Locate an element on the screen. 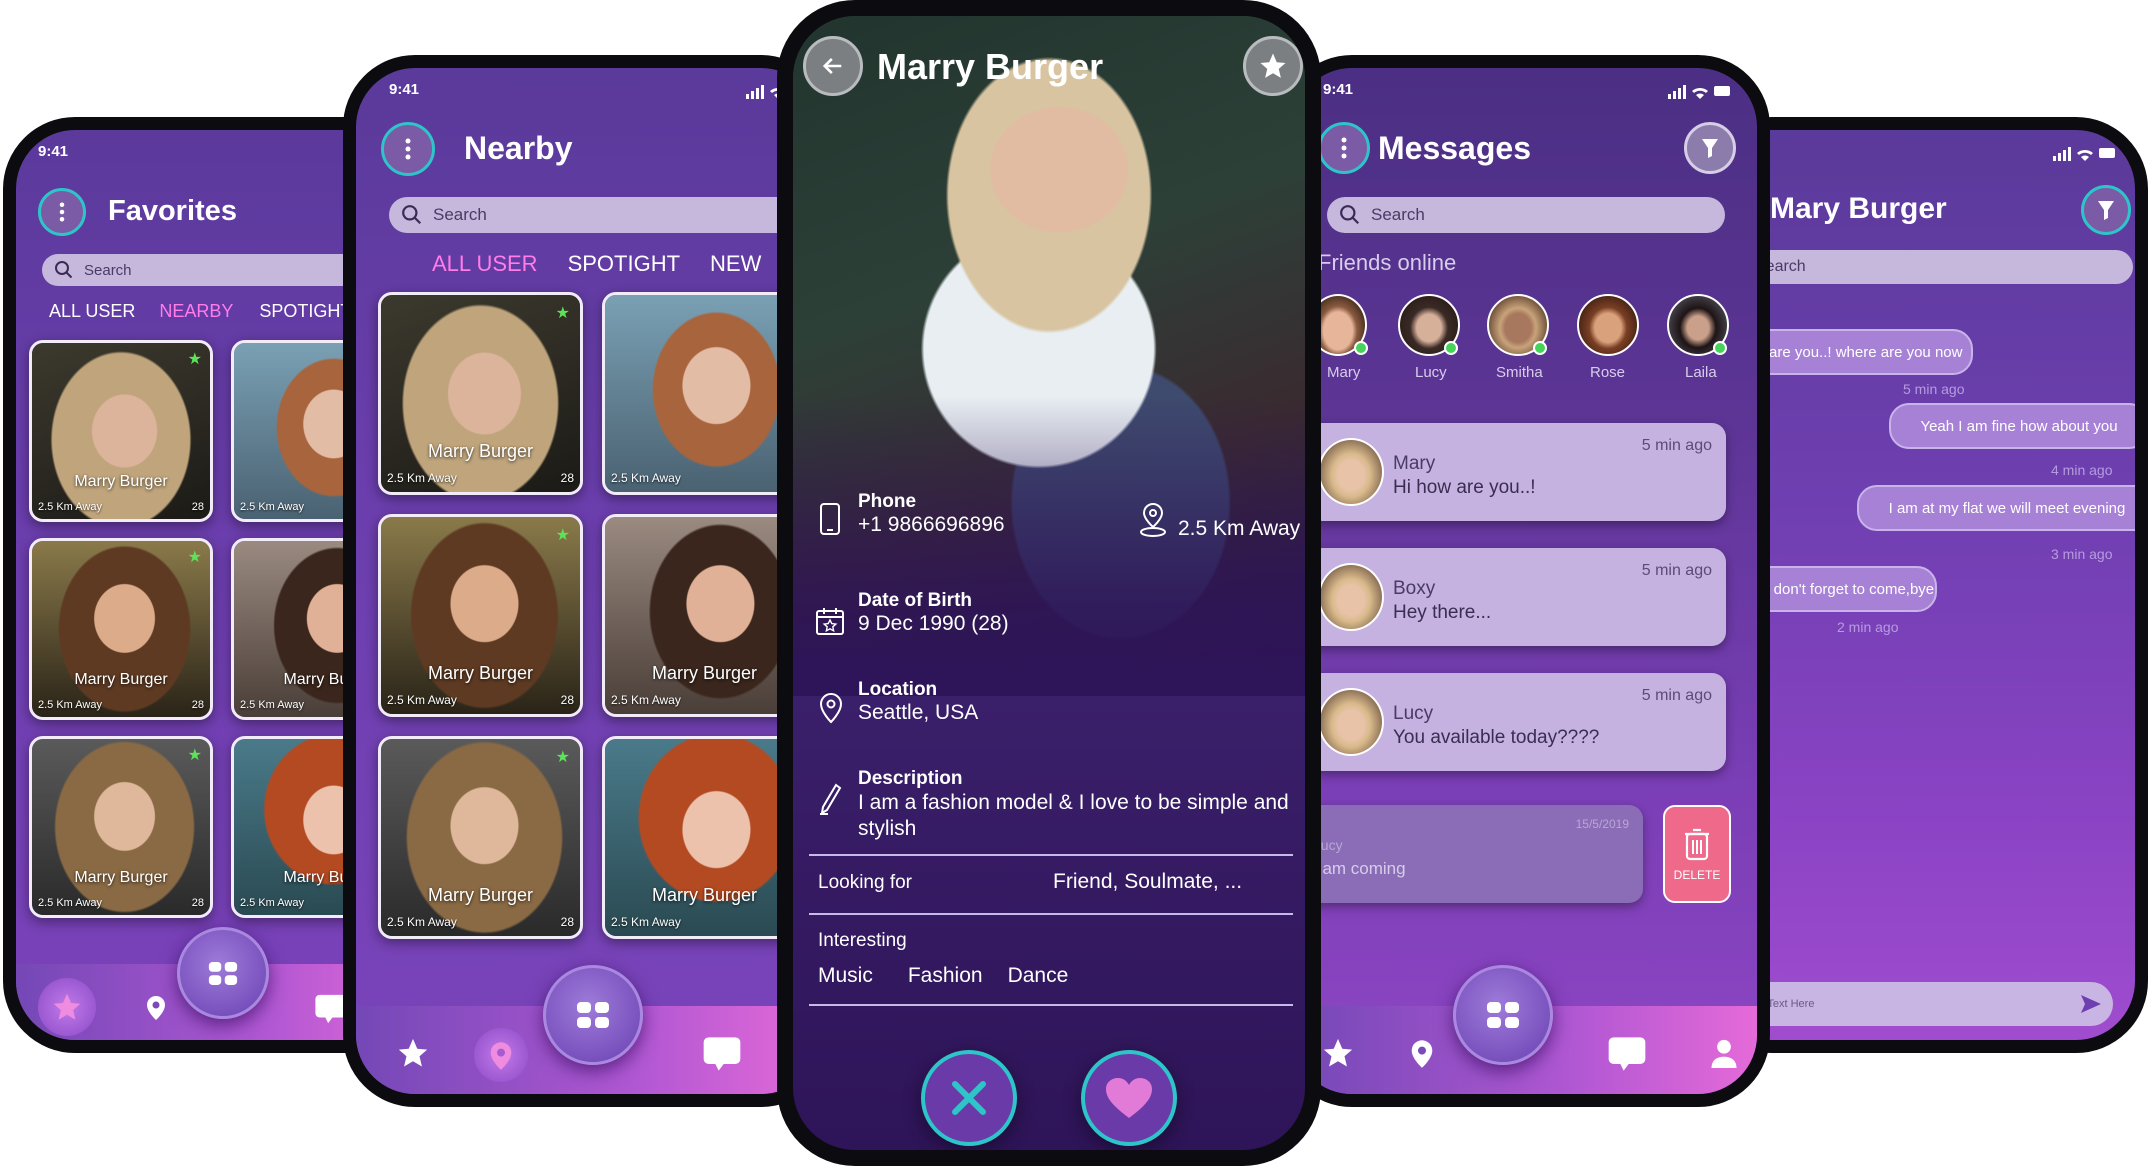 This screenshot has height=1169, width=2152. chat-time: 4 min ago is located at coordinates (2082, 470).